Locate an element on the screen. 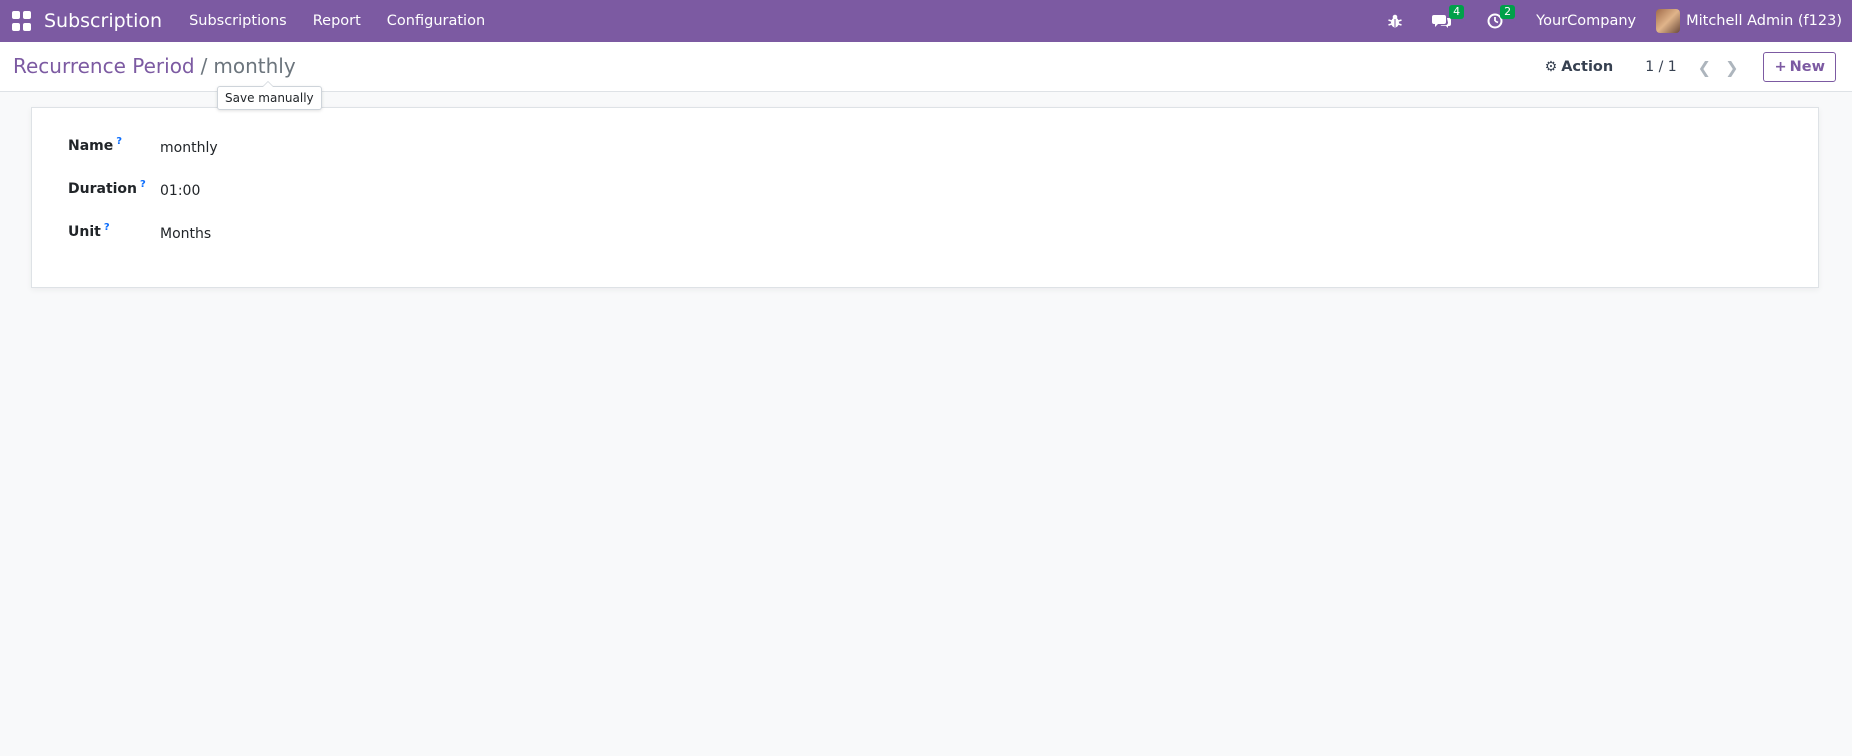 The height and width of the screenshot is (756, 1852). debug-bug-icon is located at coordinates (1395, 21).